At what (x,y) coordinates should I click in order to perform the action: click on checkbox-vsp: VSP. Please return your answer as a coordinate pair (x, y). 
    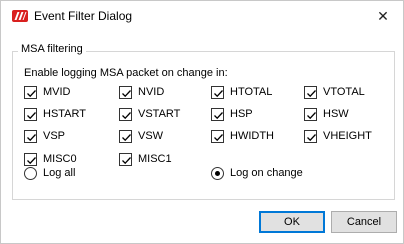
    Looking at the image, I should click on (44, 136).